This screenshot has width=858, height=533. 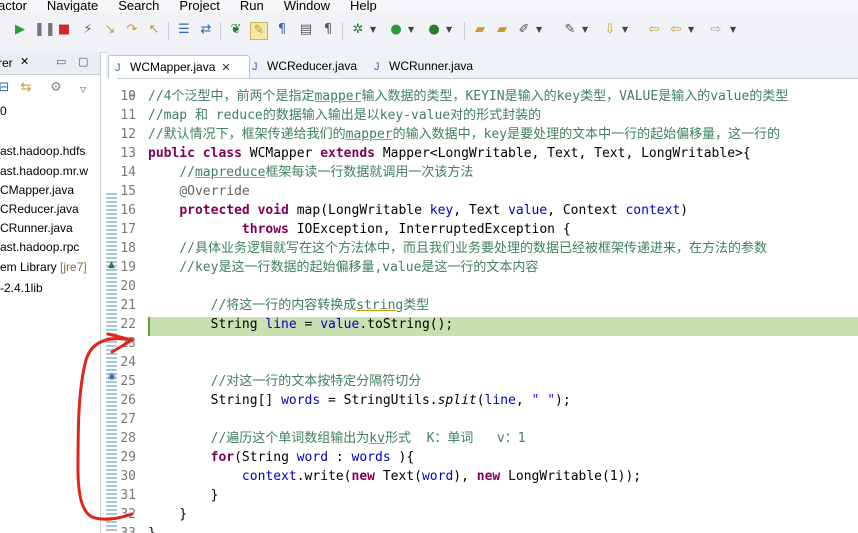 I want to click on tree-item-label: CReducer.java, so click(x=39, y=209).